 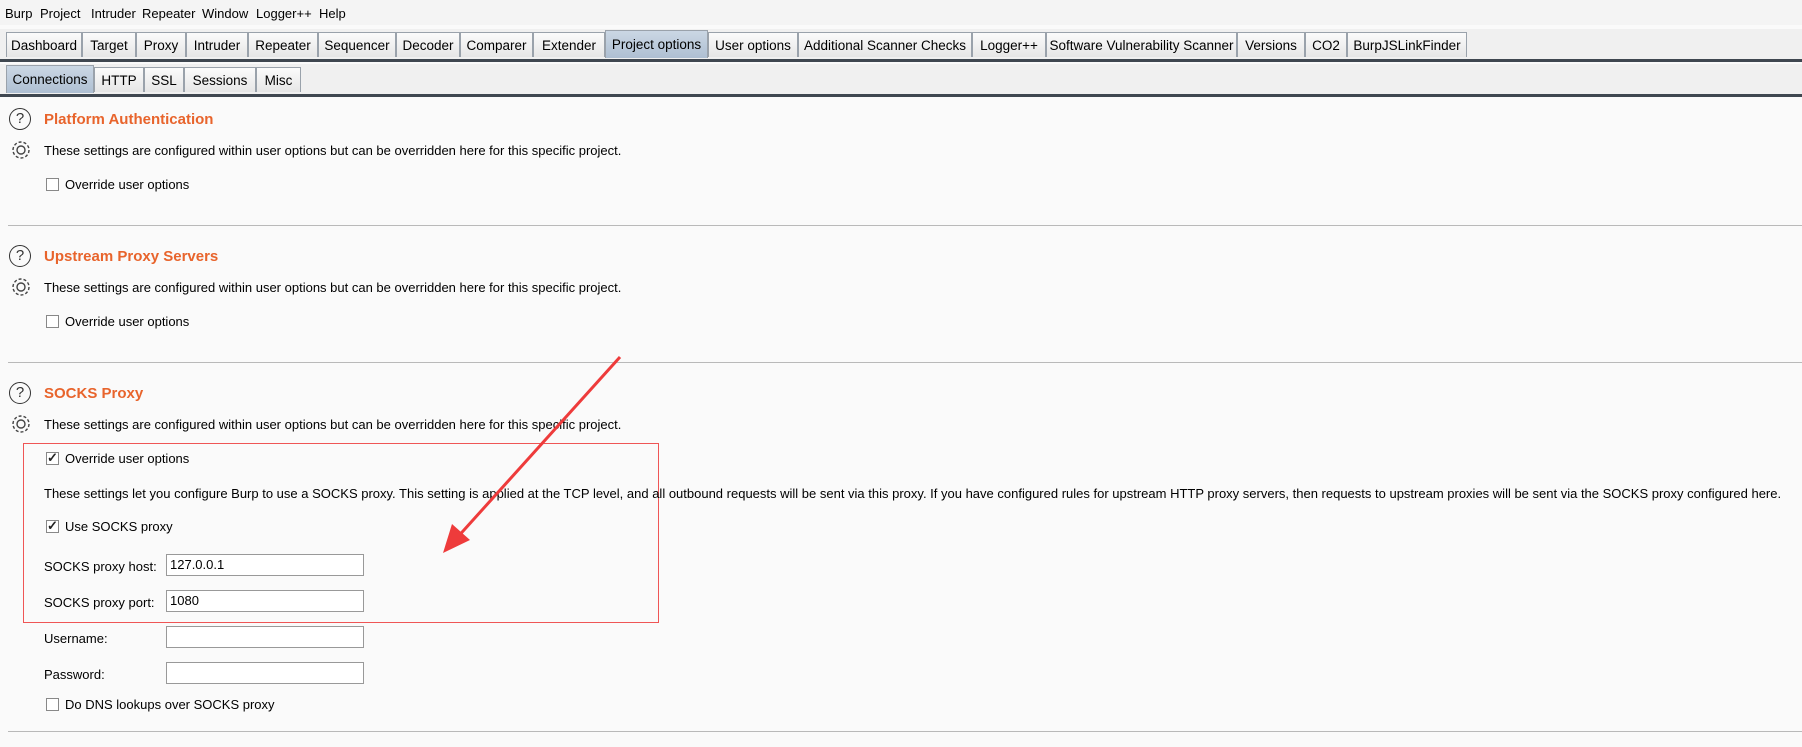 What do you see at coordinates (94, 393) in the screenshot?
I see `section-title-socks-proxy: SOCKS Proxy` at bounding box center [94, 393].